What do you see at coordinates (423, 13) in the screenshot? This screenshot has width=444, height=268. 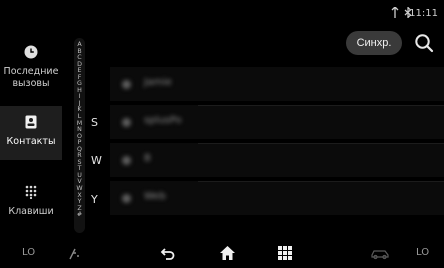 I see `clock-time: 11:11` at bounding box center [423, 13].